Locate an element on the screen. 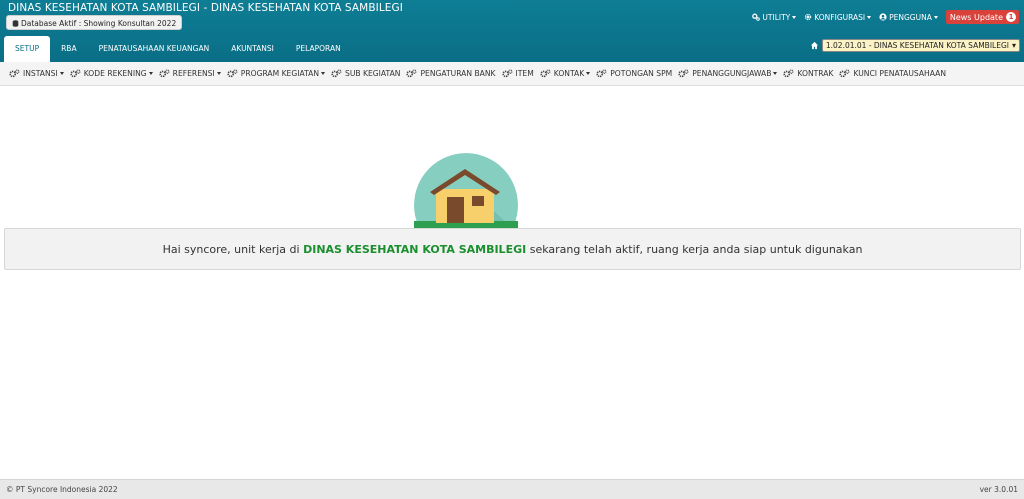 This screenshot has height=499, width=1024. active-database-badge: Database Aktif : Showing Konsultan 2022 is located at coordinates (94, 22).